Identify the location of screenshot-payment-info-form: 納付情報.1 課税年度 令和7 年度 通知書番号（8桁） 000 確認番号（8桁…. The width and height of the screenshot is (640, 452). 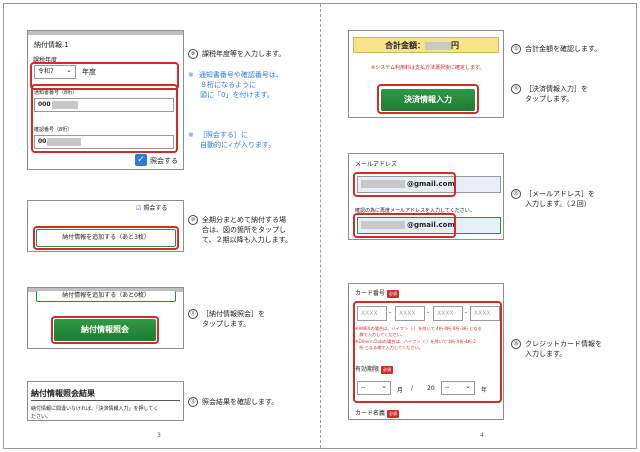
(105, 100).